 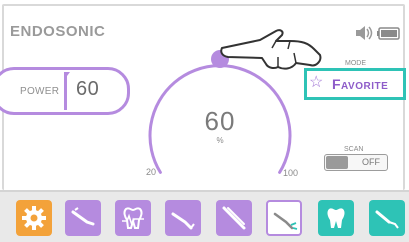 I want to click on tweezers-icon, so click(x=234, y=218).